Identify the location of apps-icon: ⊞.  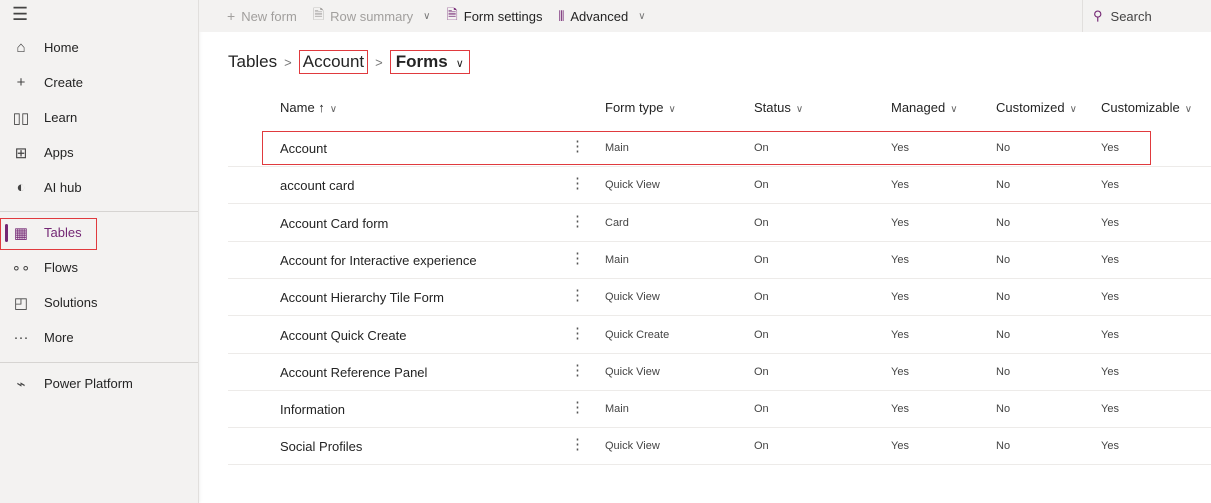
(21, 153).